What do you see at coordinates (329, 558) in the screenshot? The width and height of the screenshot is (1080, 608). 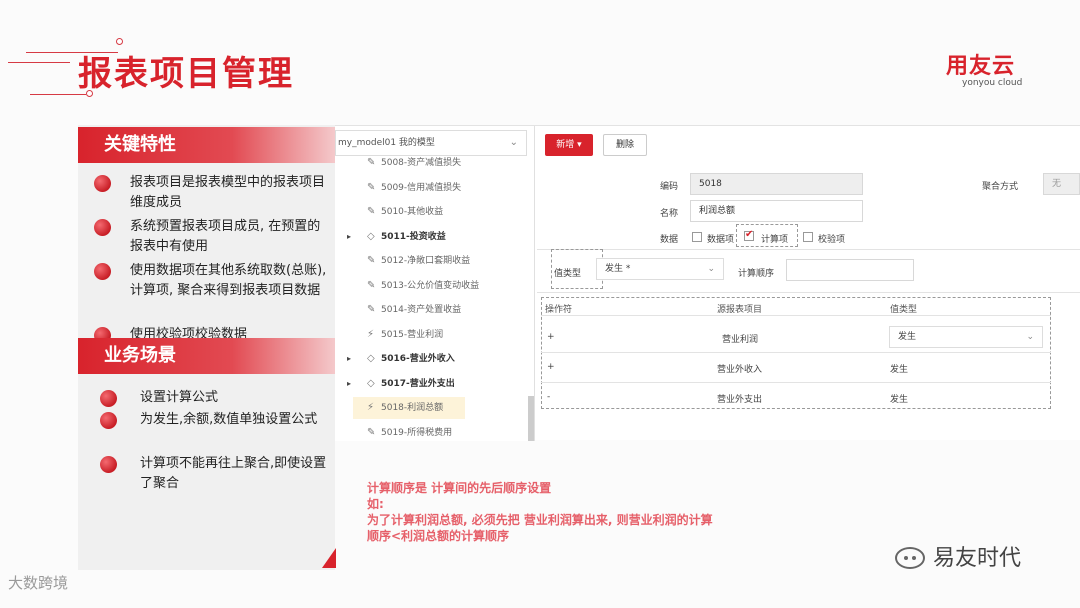 I see `corner-accent` at bounding box center [329, 558].